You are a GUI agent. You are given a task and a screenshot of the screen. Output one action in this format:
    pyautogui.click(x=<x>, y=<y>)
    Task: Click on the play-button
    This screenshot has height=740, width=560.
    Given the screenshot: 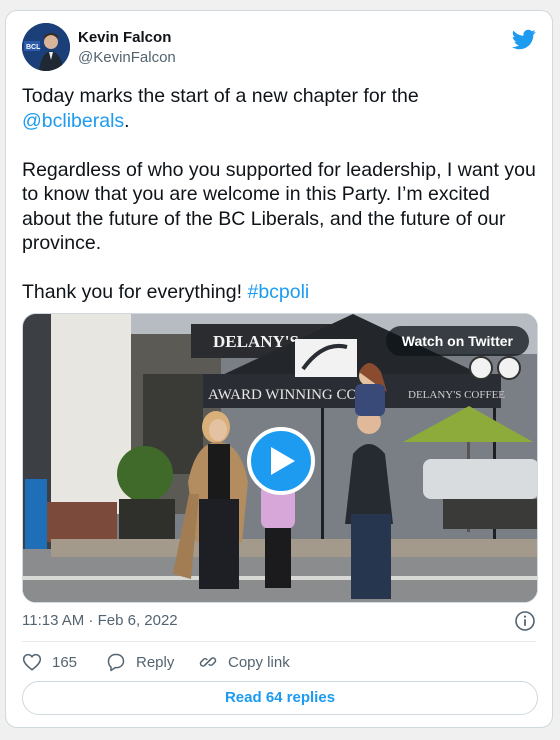 What is the action you would take?
    pyautogui.click(x=281, y=461)
    